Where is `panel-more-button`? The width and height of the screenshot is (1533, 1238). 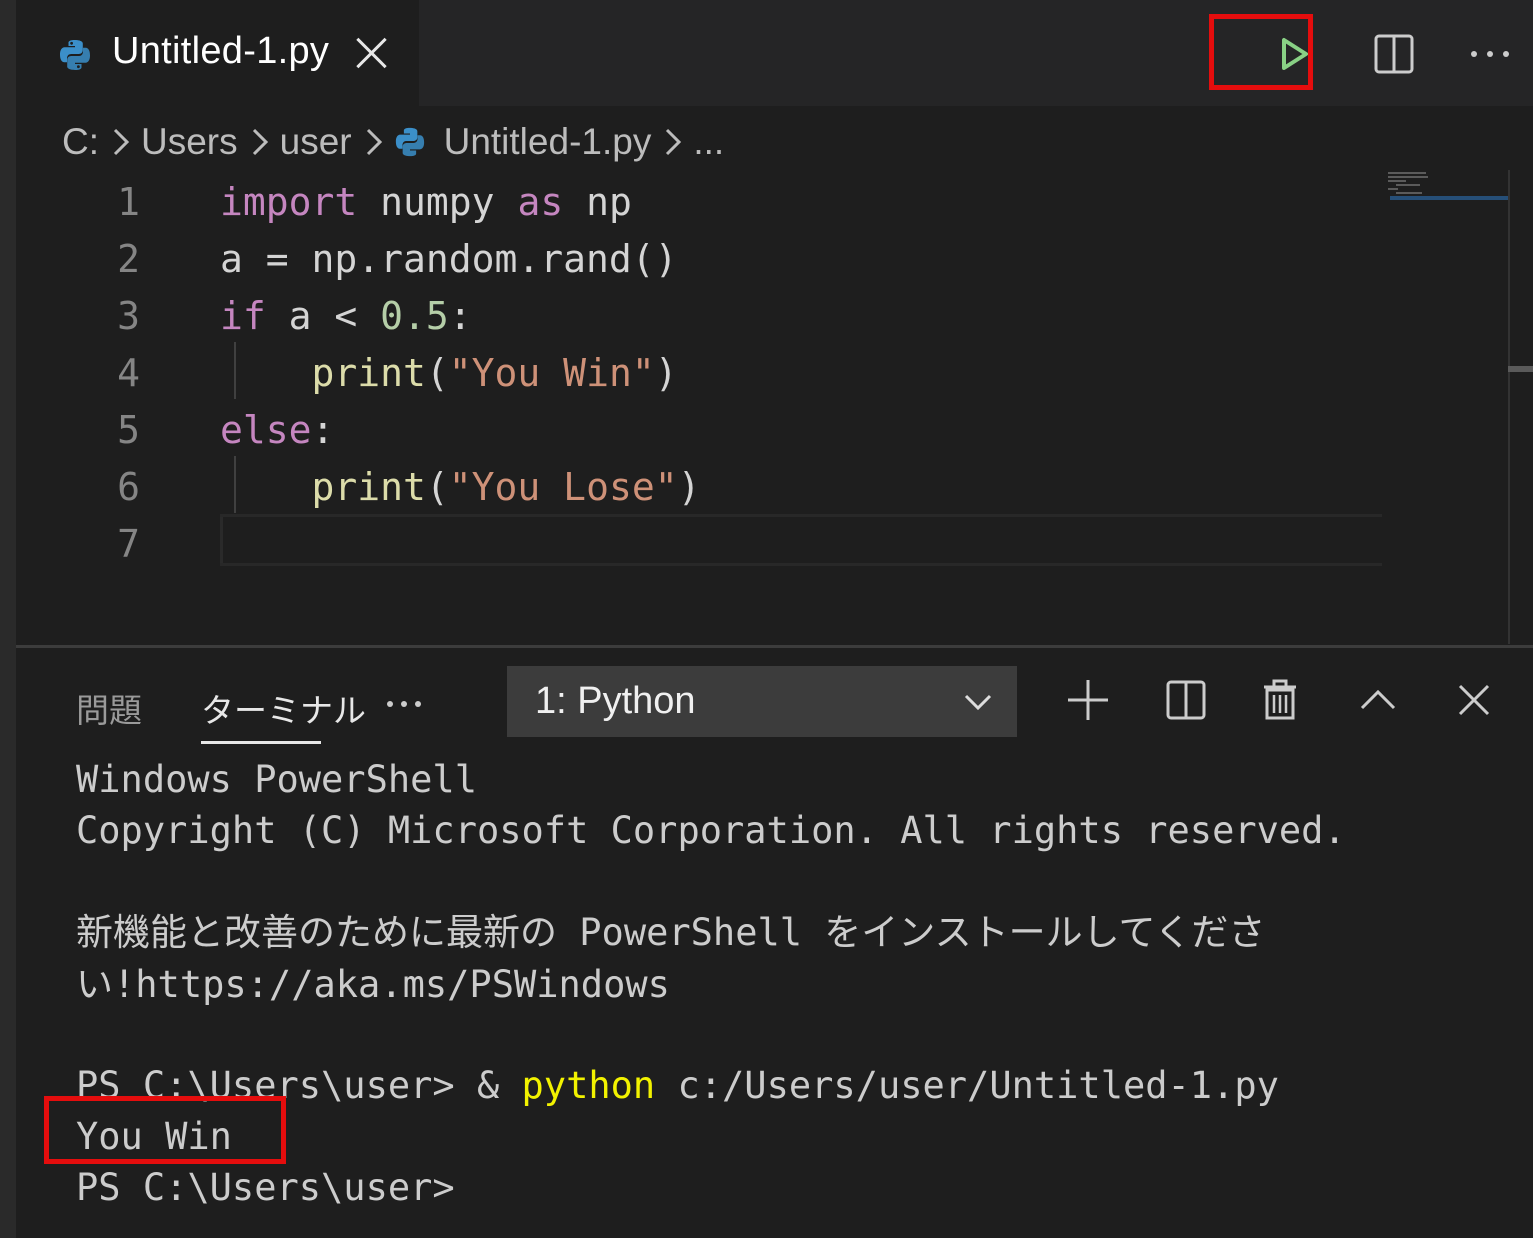
panel-more-button is located at coordinates (404, 702).